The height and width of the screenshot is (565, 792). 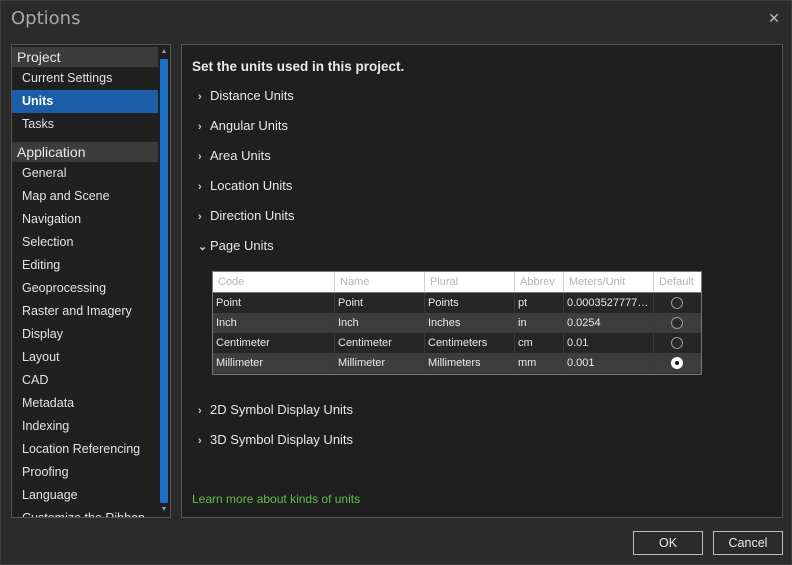 What do you see at coordinates (164, 510) in the screenshot?
I see `scroll-down-icon: ▼` at bounding box center [164, 510].